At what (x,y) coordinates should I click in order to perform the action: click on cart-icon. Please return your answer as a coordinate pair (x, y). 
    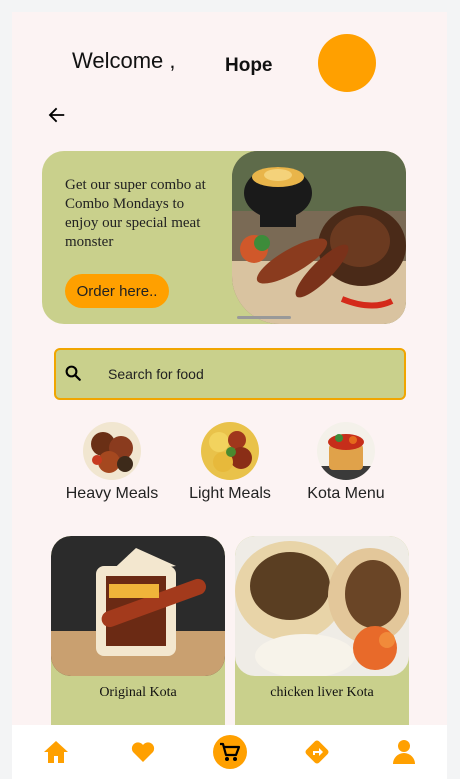
    Looking at the image, I should click on (229, 752).